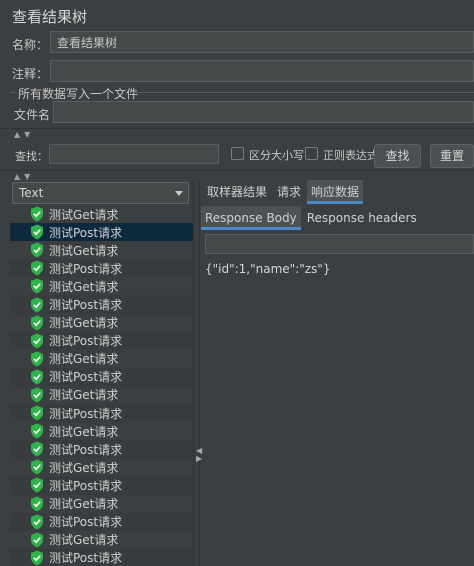  What do you see at coordinates (179, 193) in the screenshot?
I see `chevron-down-icon` at bounding box center [179, 193].